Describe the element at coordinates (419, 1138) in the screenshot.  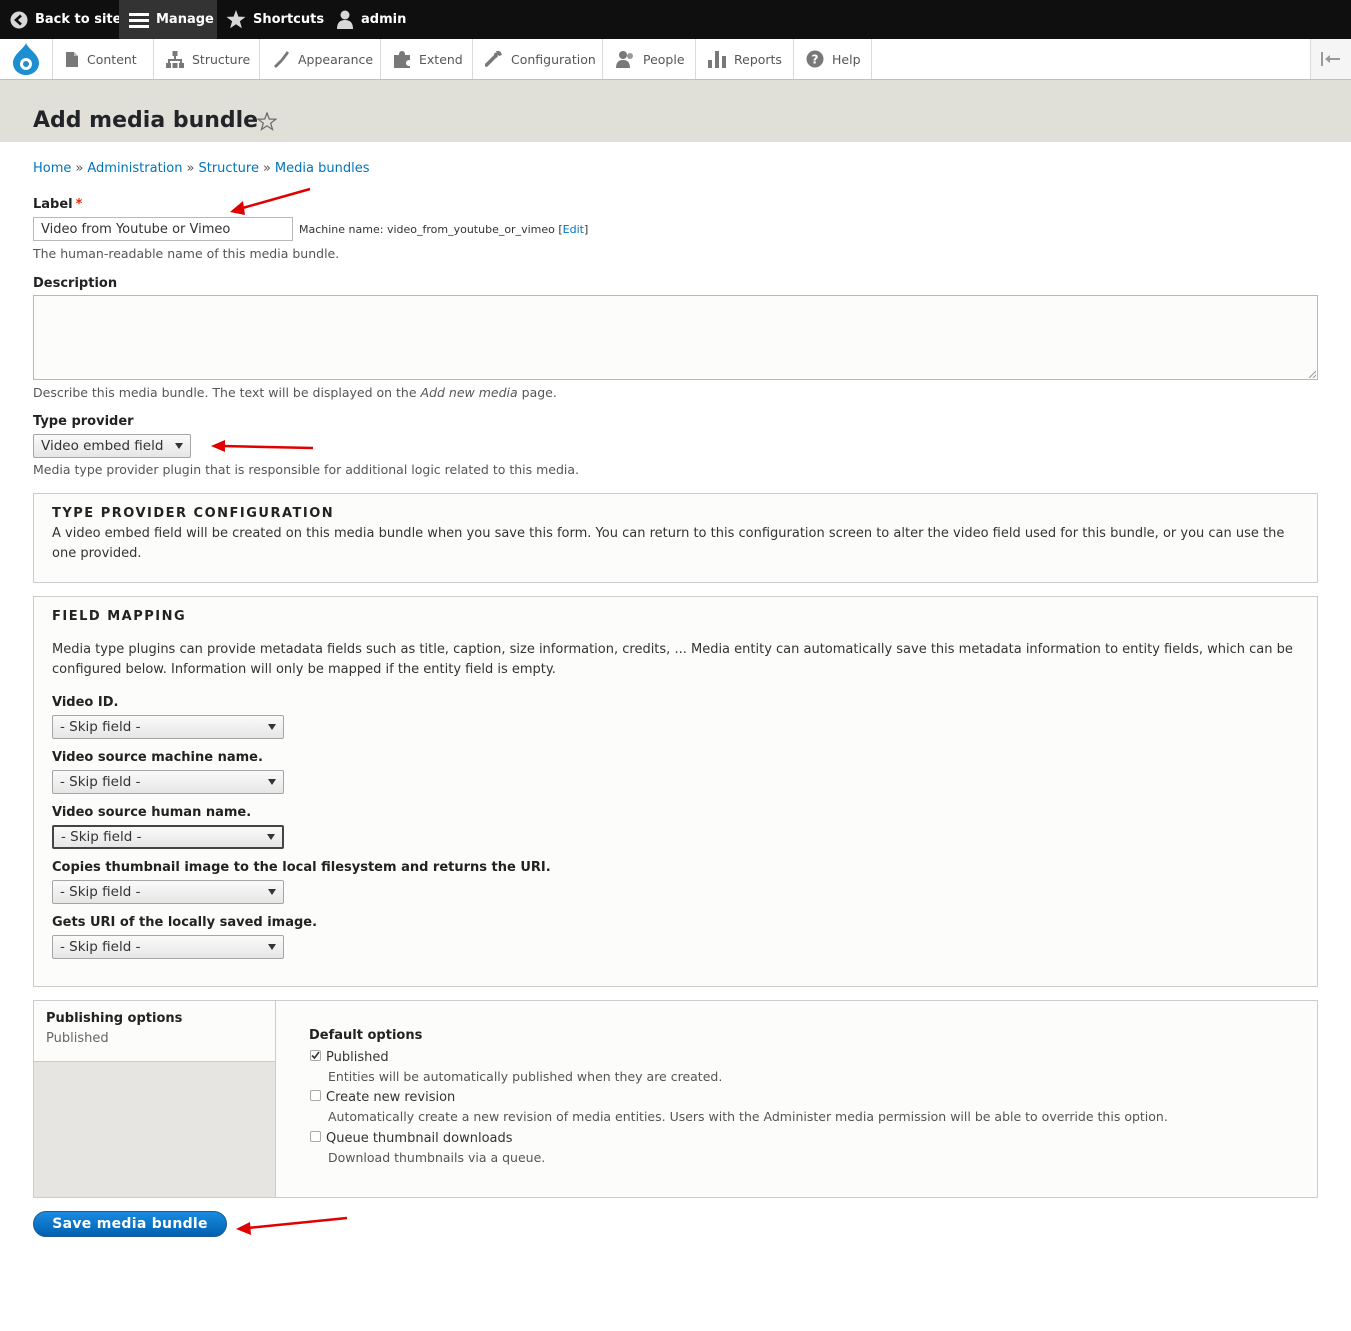
I see `queue-thumbnail-downloads-label: Queue thumbnail downloads` at that location.